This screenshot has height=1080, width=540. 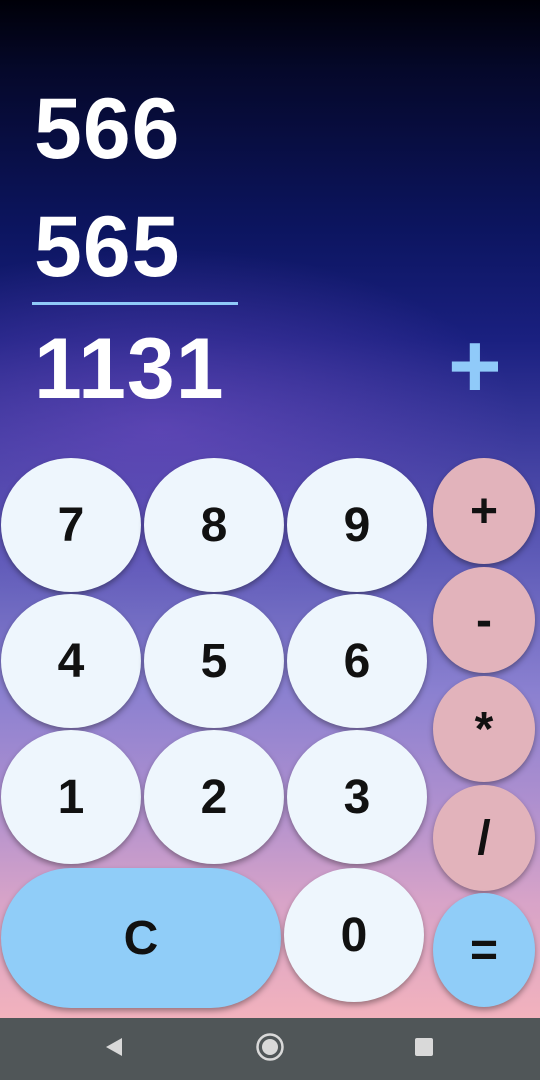 I want to click on key-8: 8, so click(x=214, y=525).